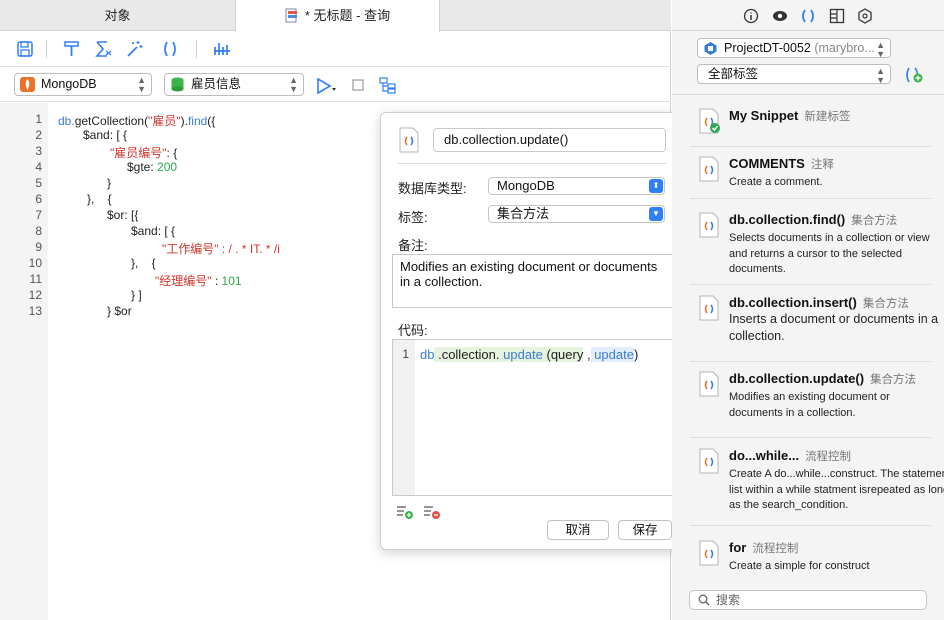  I want to click on code-token: )., so click(184, 121).